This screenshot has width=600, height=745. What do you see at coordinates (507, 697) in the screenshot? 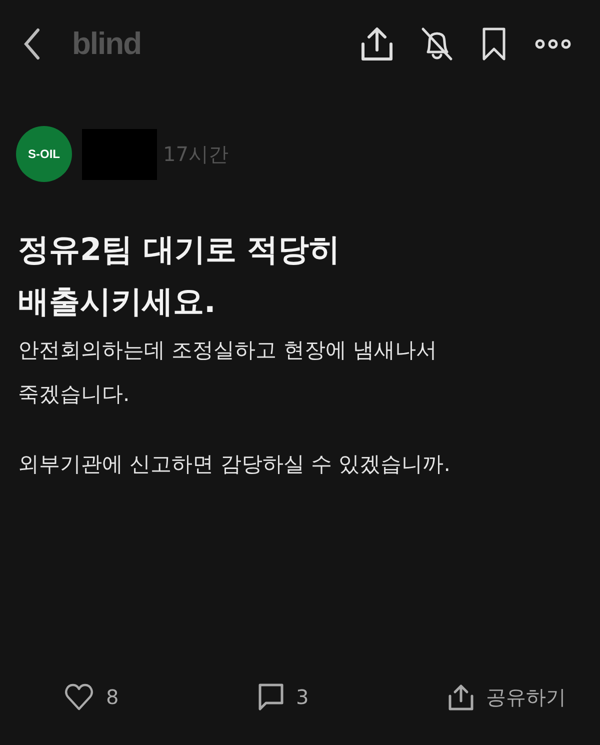
I see `share-button: 공유하기` at bounding box center [507, 697].